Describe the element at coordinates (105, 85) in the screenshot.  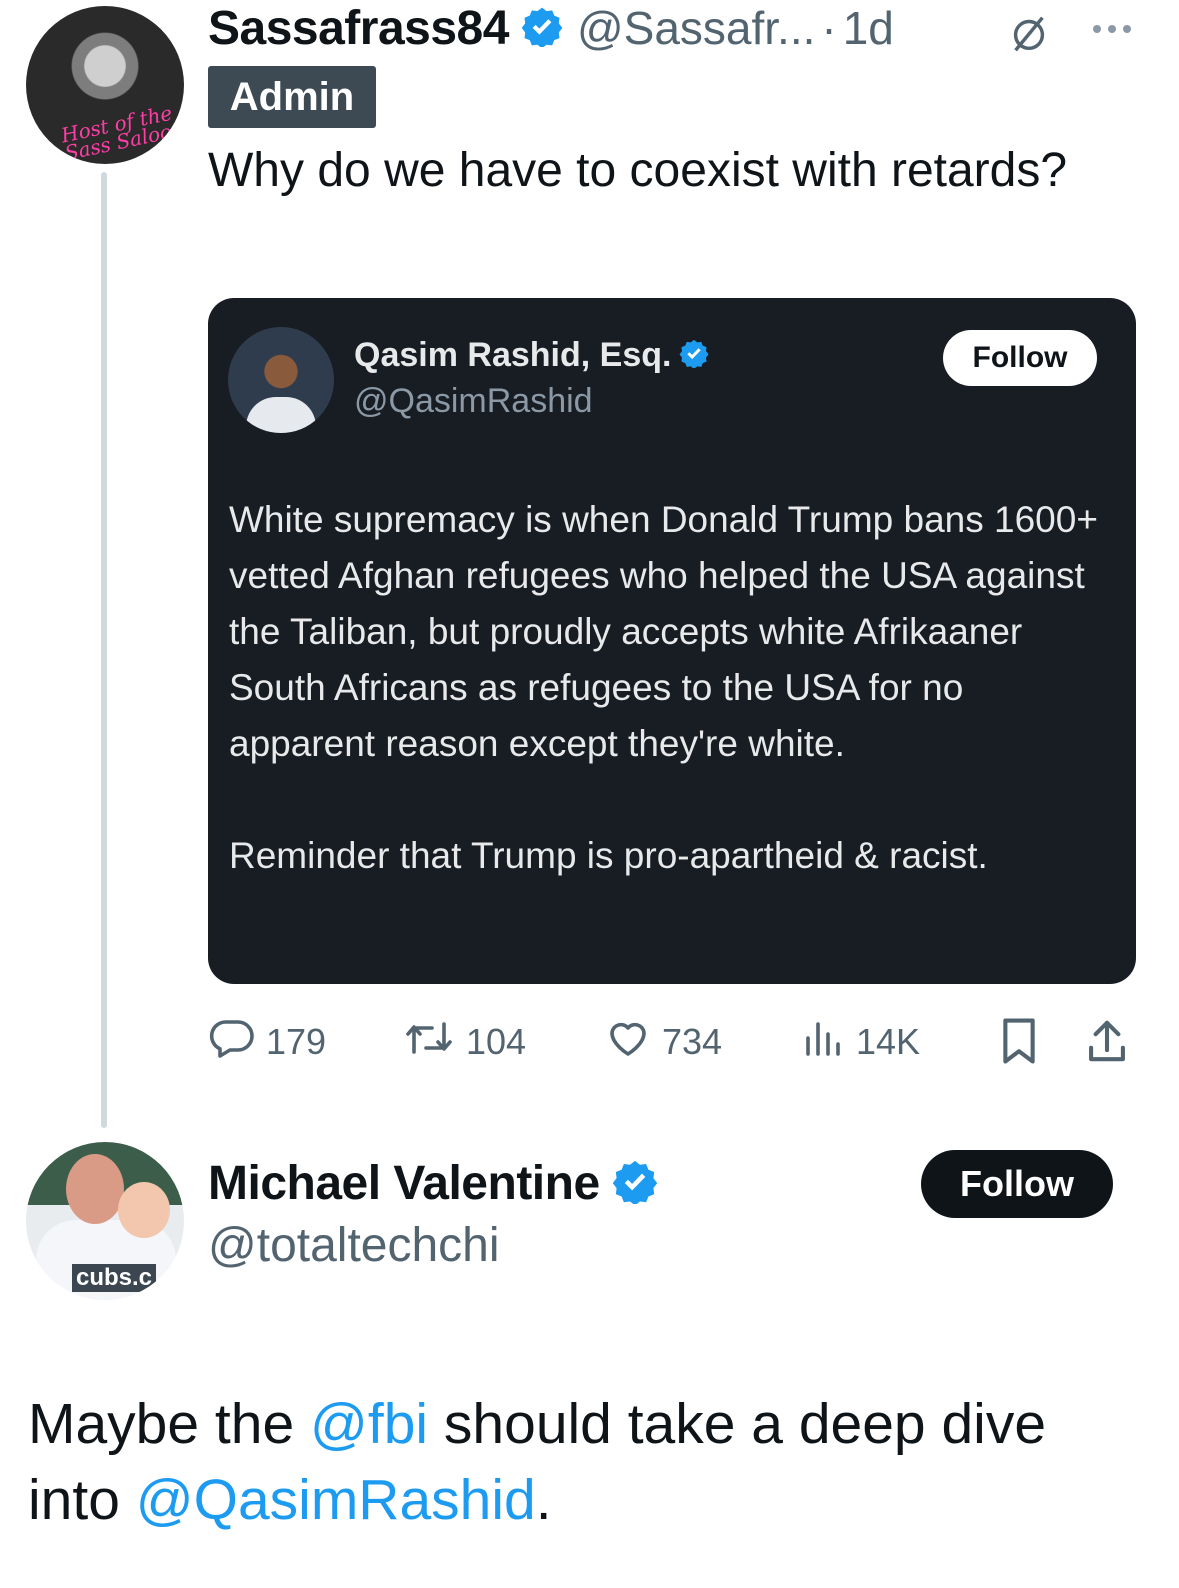
I see `author-avatar: Host of the Sass Saloon` at that location.